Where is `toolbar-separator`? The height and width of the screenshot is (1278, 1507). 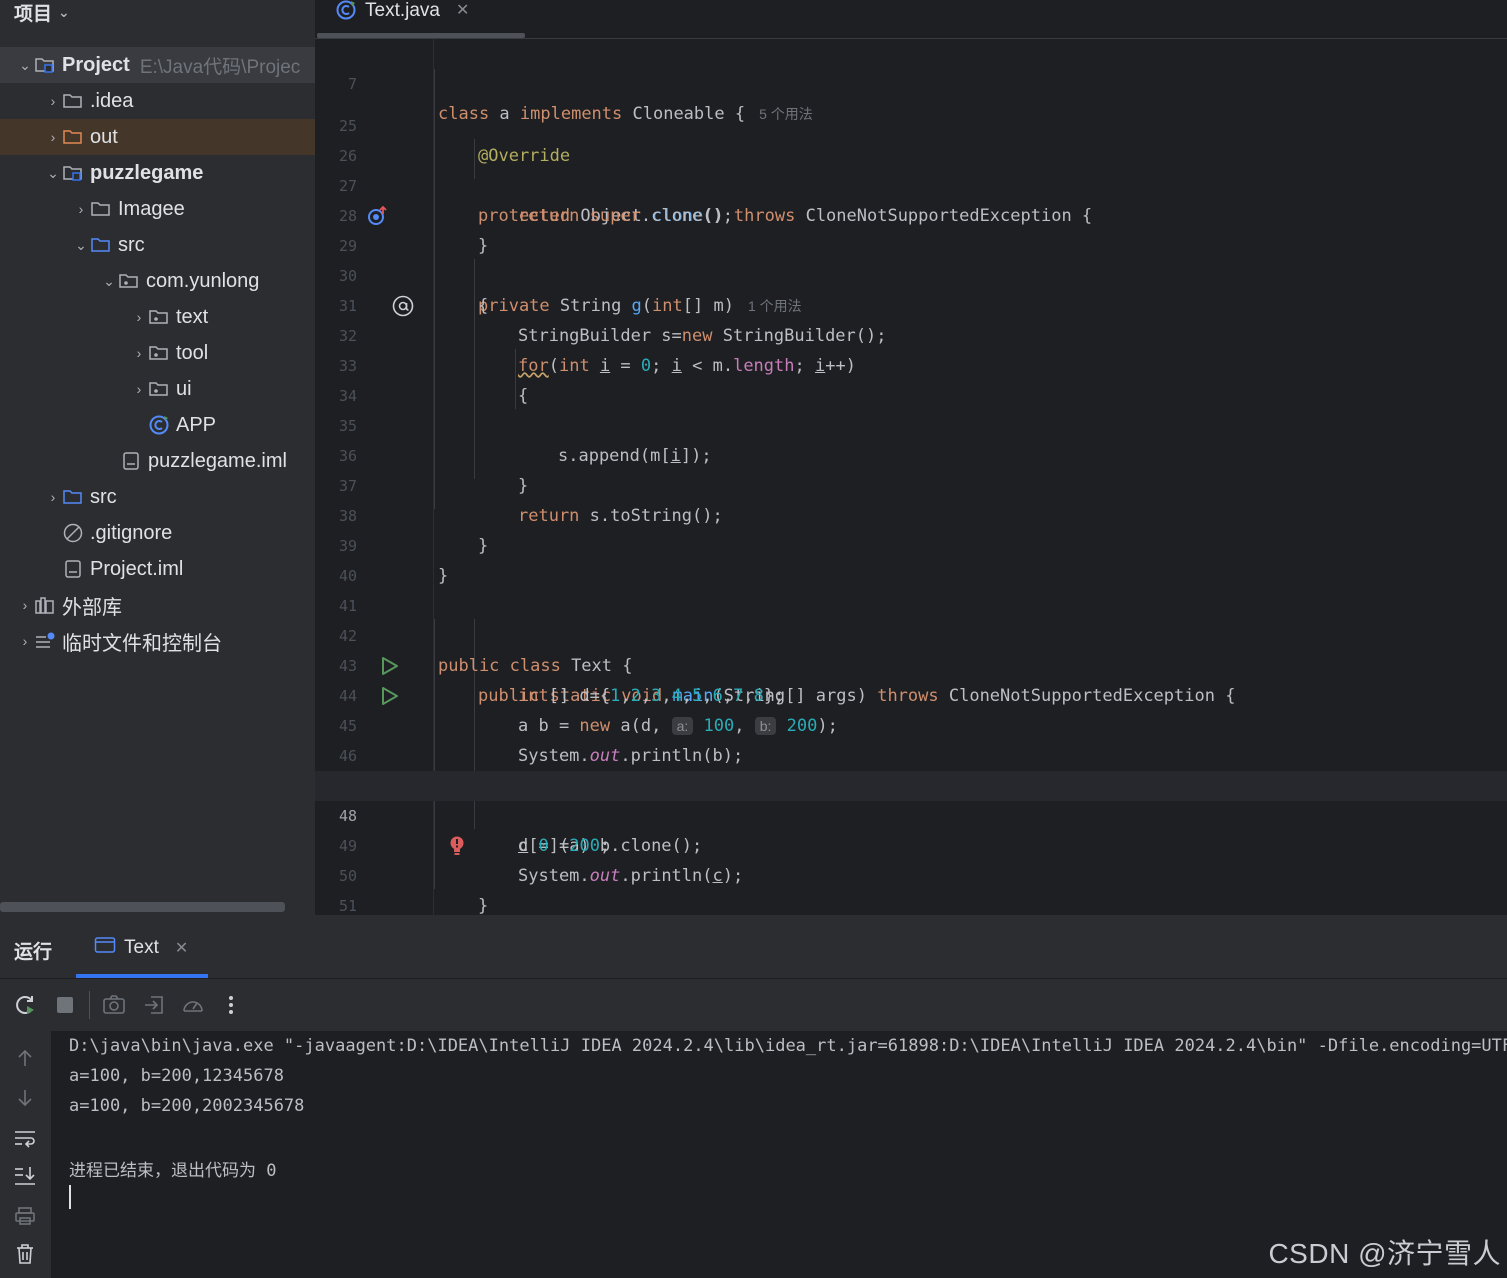
toolbar-separator is located at coordinates (89, 1005).